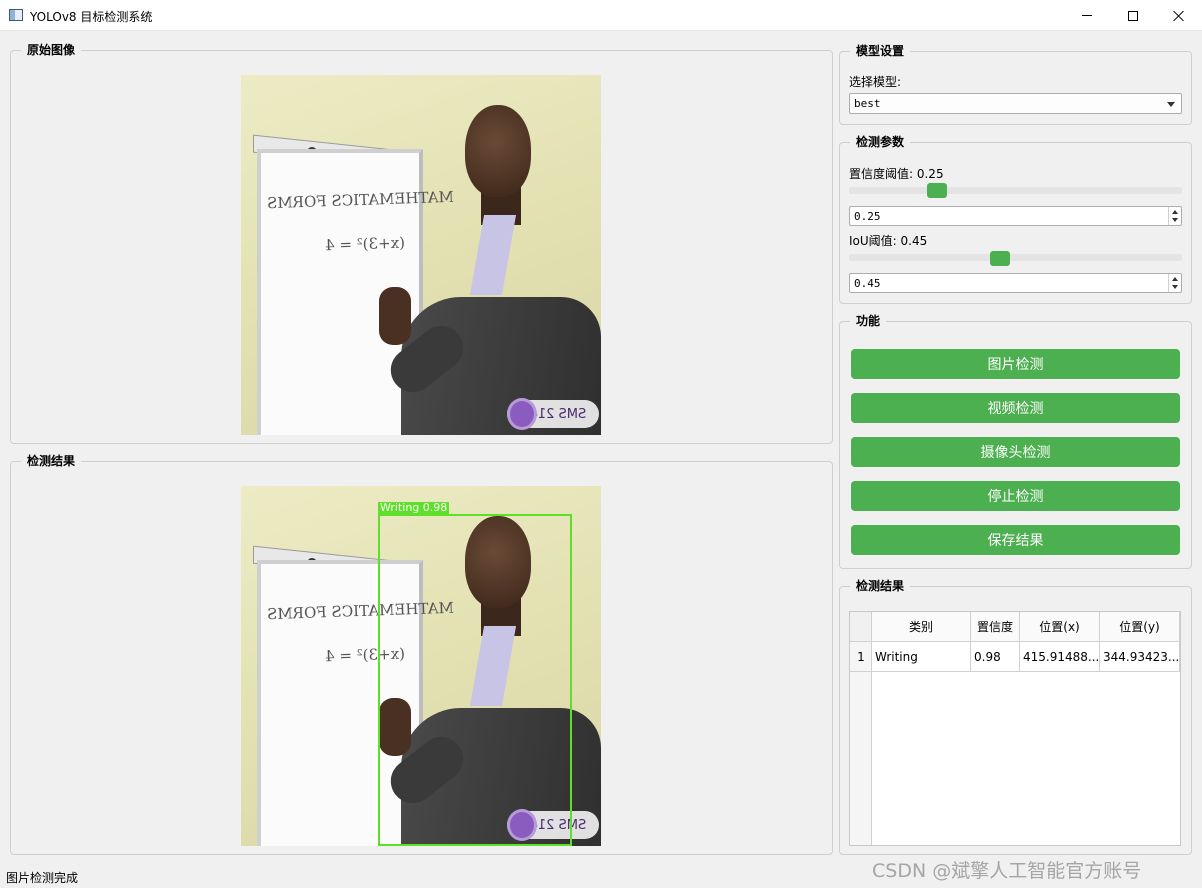 This screenshot has width=1202, height=888. What do you see at coordinates (880, 142) in the screenshot?
I see `detect-params-title: 检测参数` at bounding box center [880, 142].